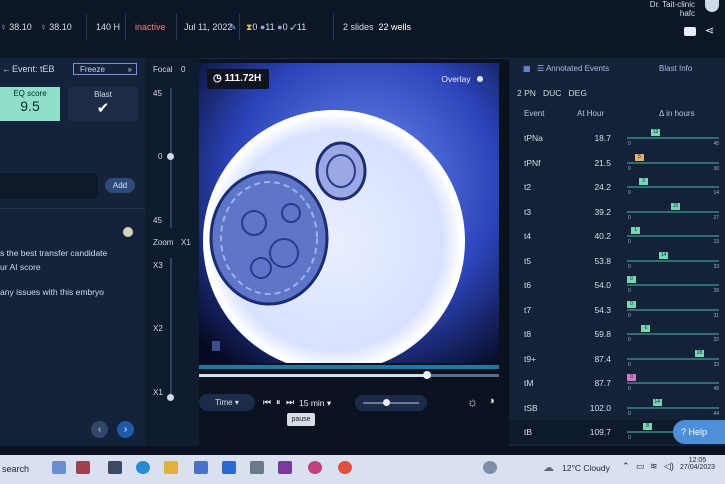  Describe the element at coordinates (59, 467) in the screenshot. I see `weather-widget-icon` at that location.